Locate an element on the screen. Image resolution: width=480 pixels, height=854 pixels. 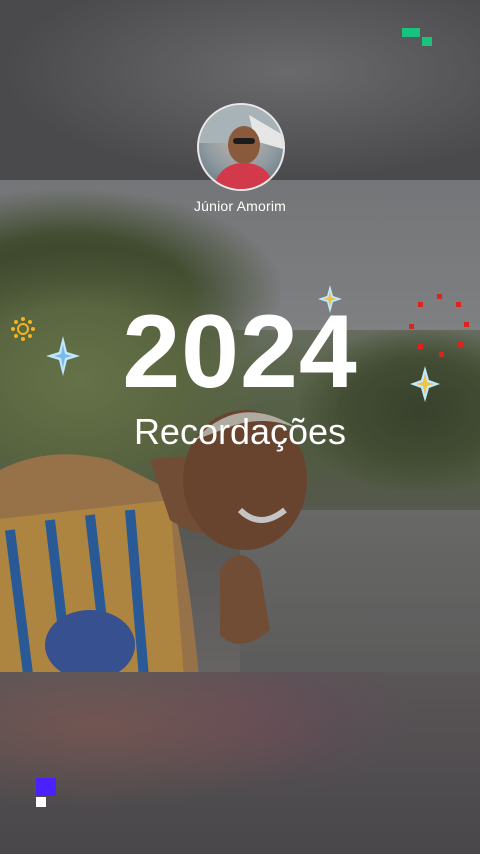
brand-pixel-icon-green is located at coordinates (417, 37).